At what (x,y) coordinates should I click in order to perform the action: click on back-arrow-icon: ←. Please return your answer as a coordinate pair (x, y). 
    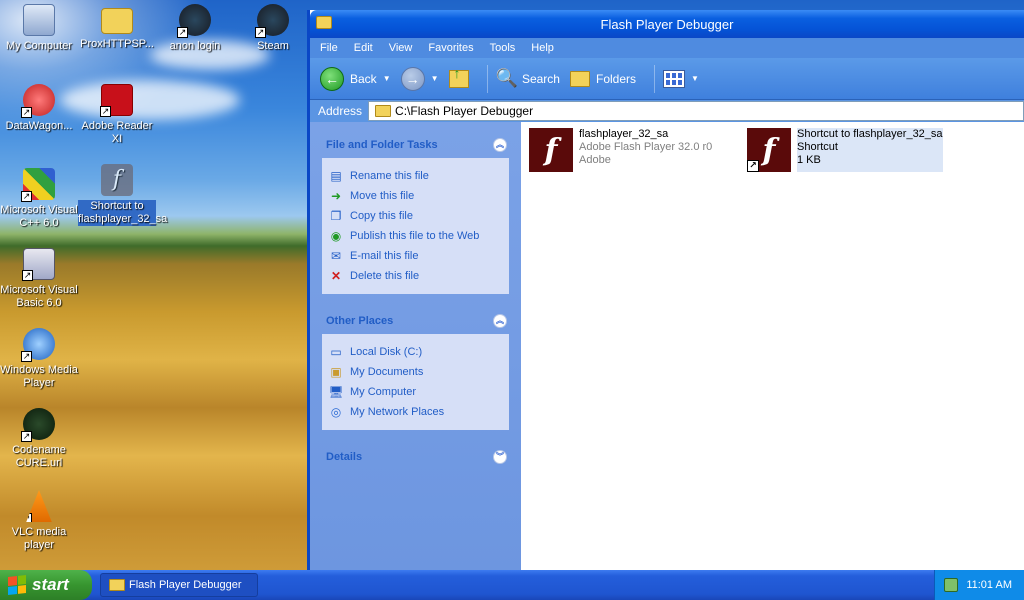
    Looking at the image, I should click on (332, 78).